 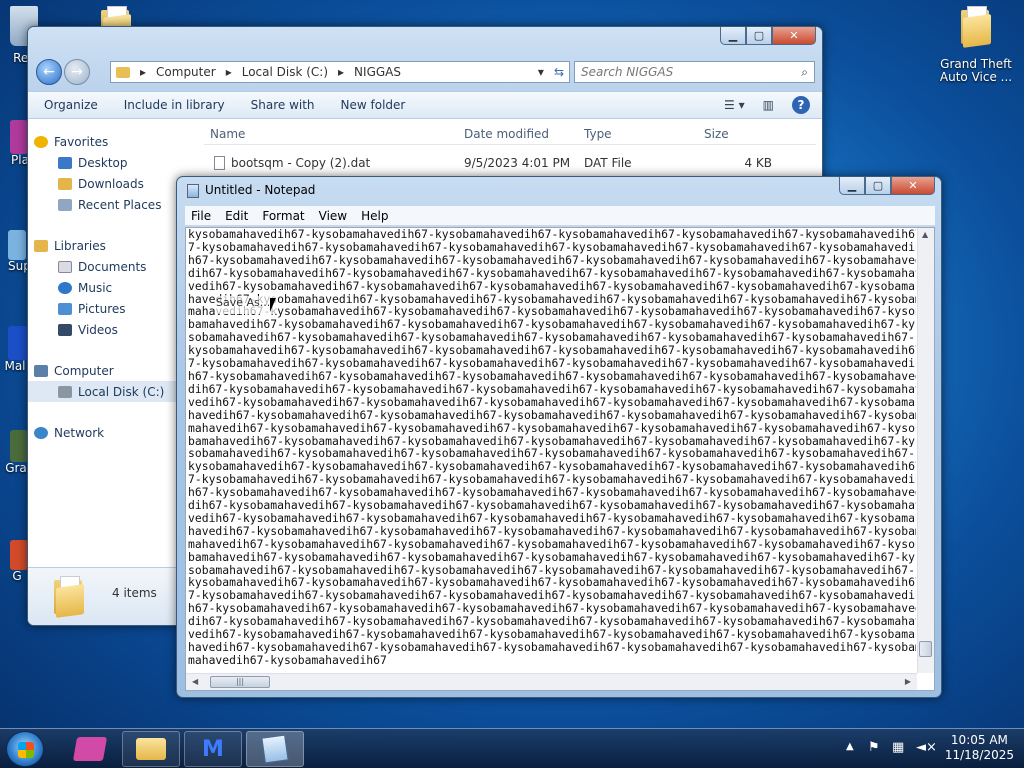 I want to click on taskbar-explorer, so click(x=151, y=749).